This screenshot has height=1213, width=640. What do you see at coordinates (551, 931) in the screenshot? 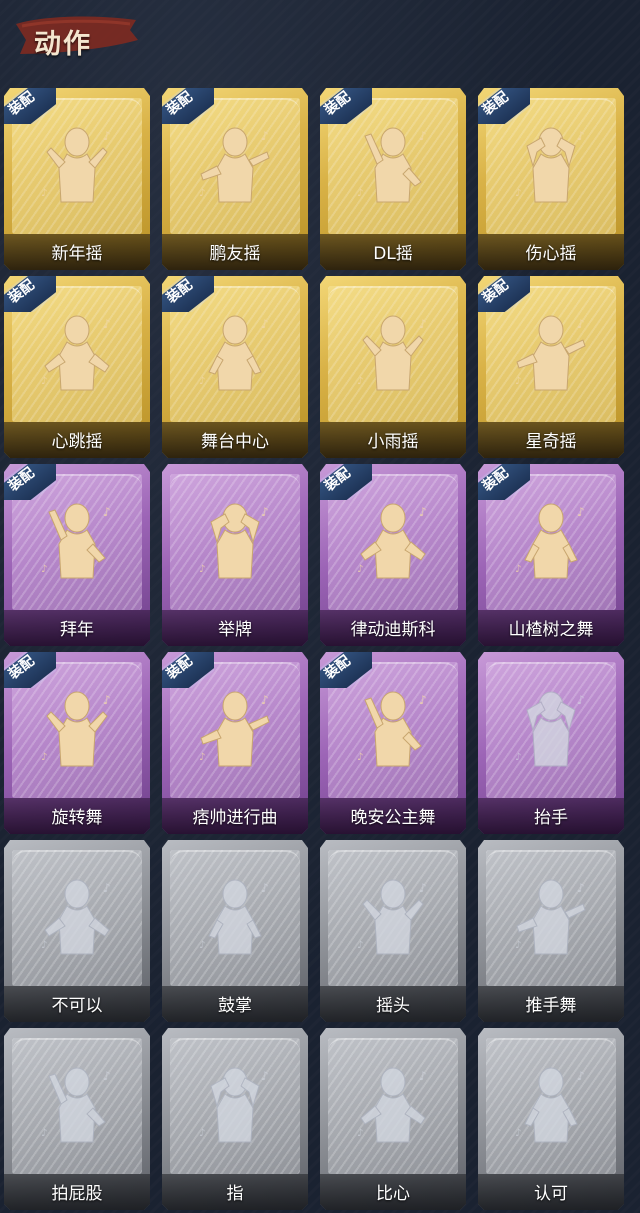
I see `action-card: ♪ ♪ 推手舞` at bounding box center [551, 931].